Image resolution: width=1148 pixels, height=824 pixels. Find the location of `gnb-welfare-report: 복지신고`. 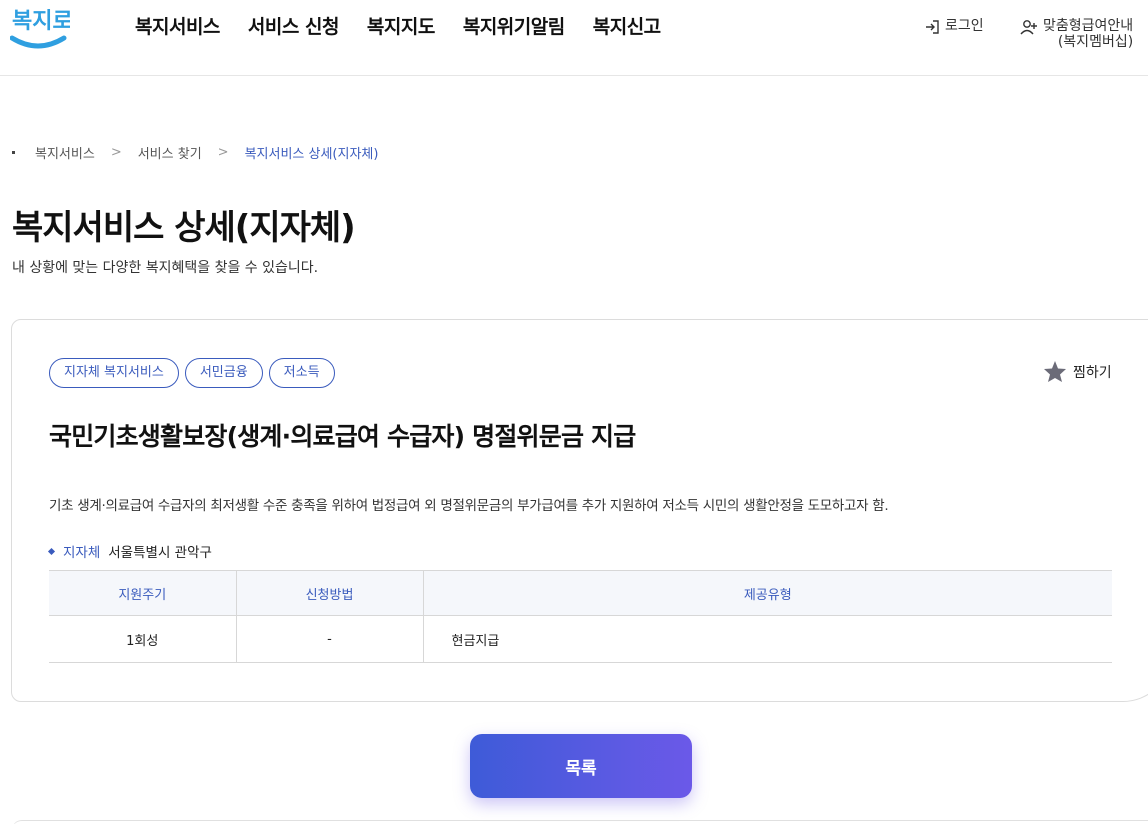

gnb-welfare-report: 복지신고 is located at coordinates (627, 25).